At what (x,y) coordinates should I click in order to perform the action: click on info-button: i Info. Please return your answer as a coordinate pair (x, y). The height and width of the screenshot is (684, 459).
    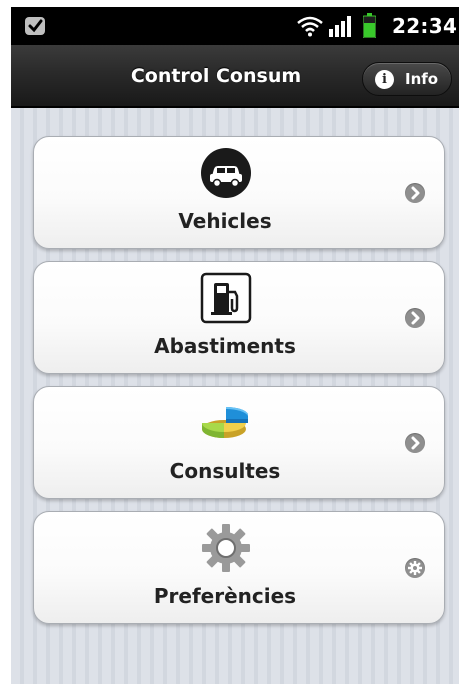
    Looking at the image, I should click on (407, 79).